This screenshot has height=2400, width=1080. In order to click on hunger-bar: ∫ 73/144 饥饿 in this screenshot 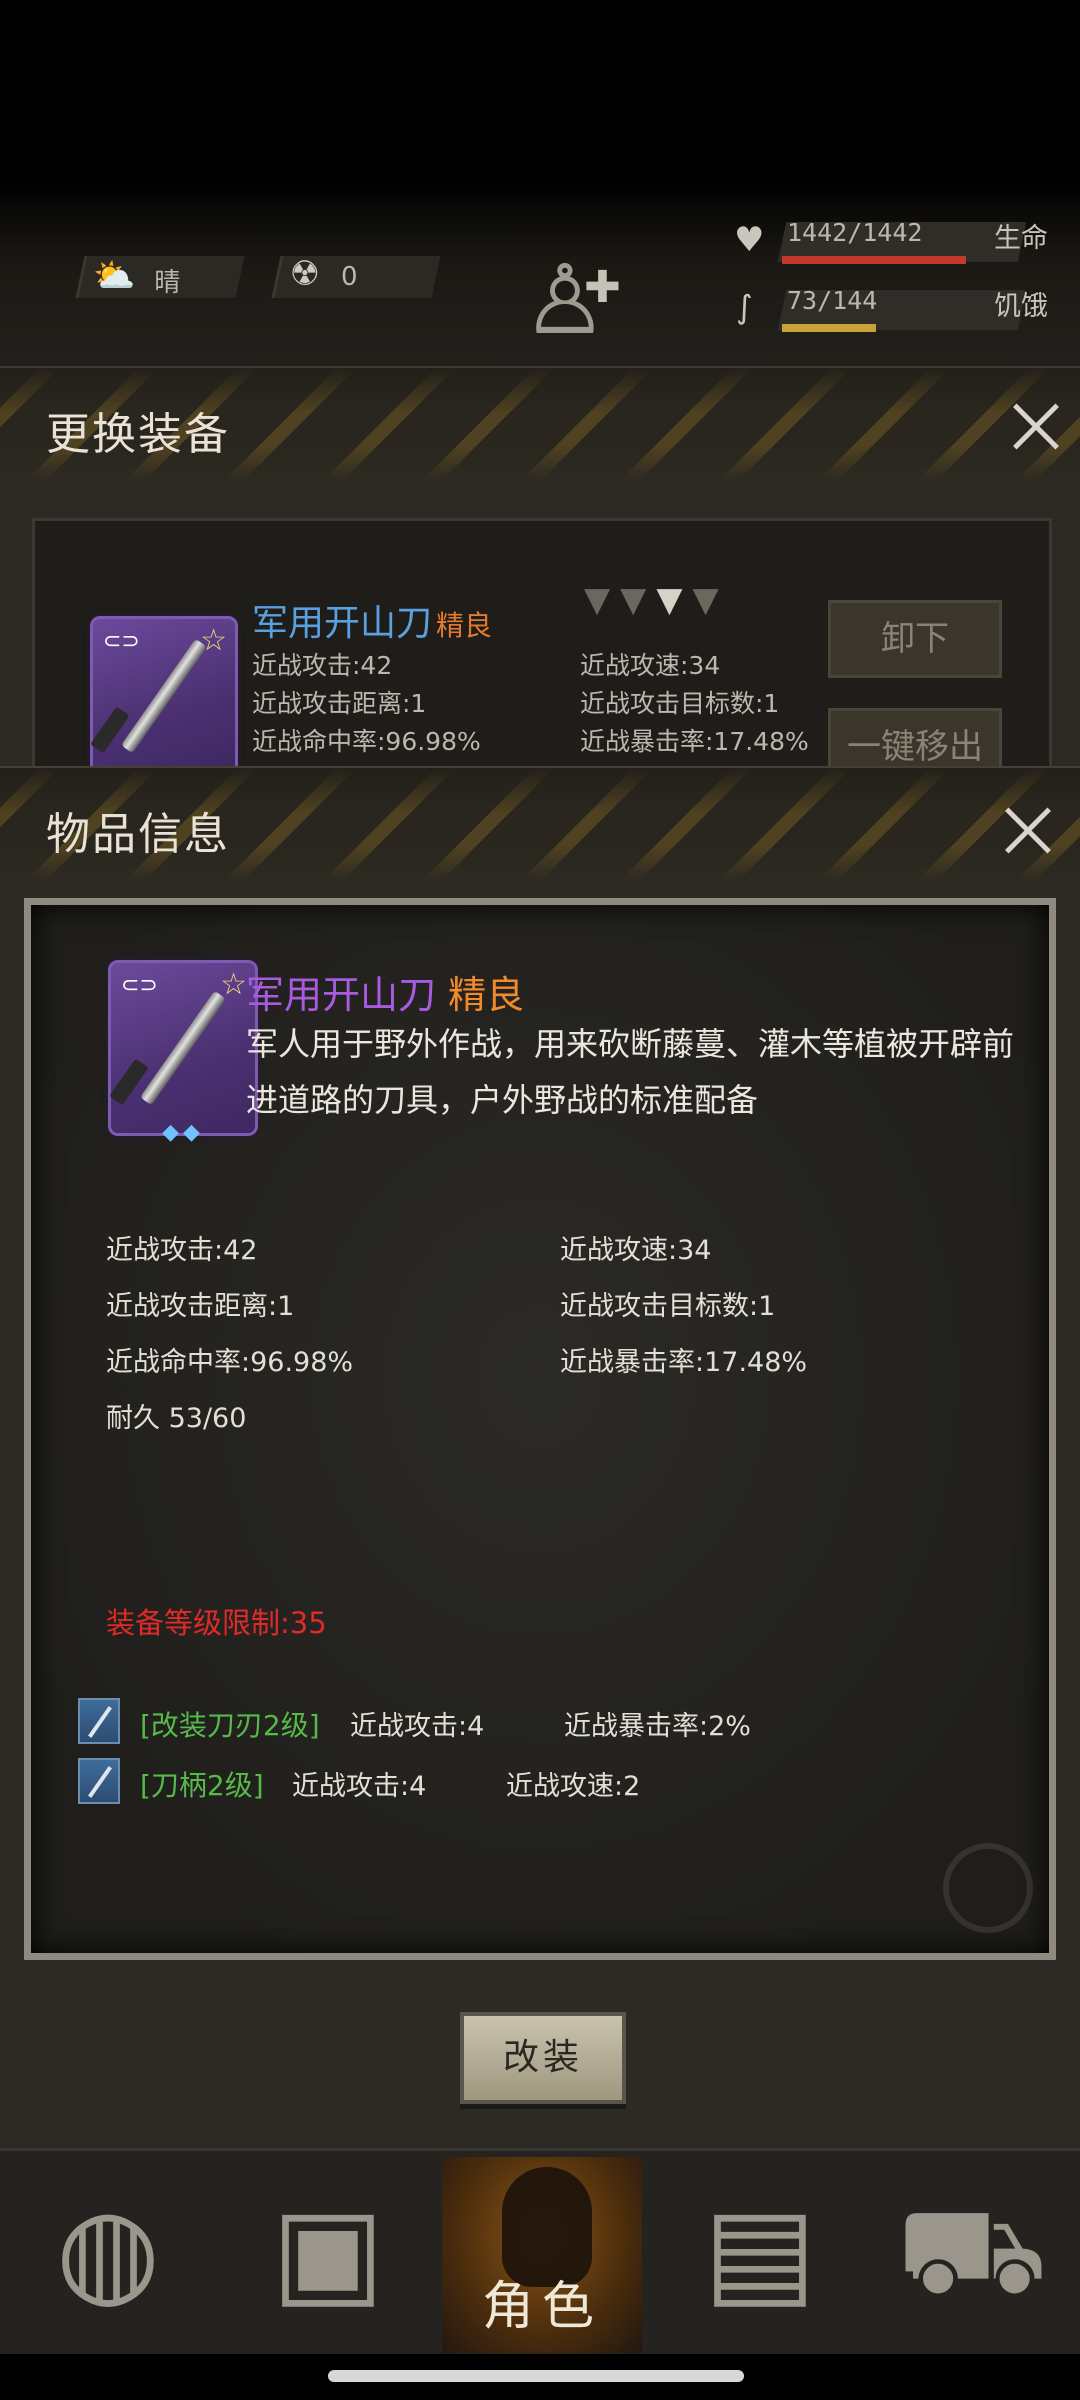, I will do `click(892, 309)`.